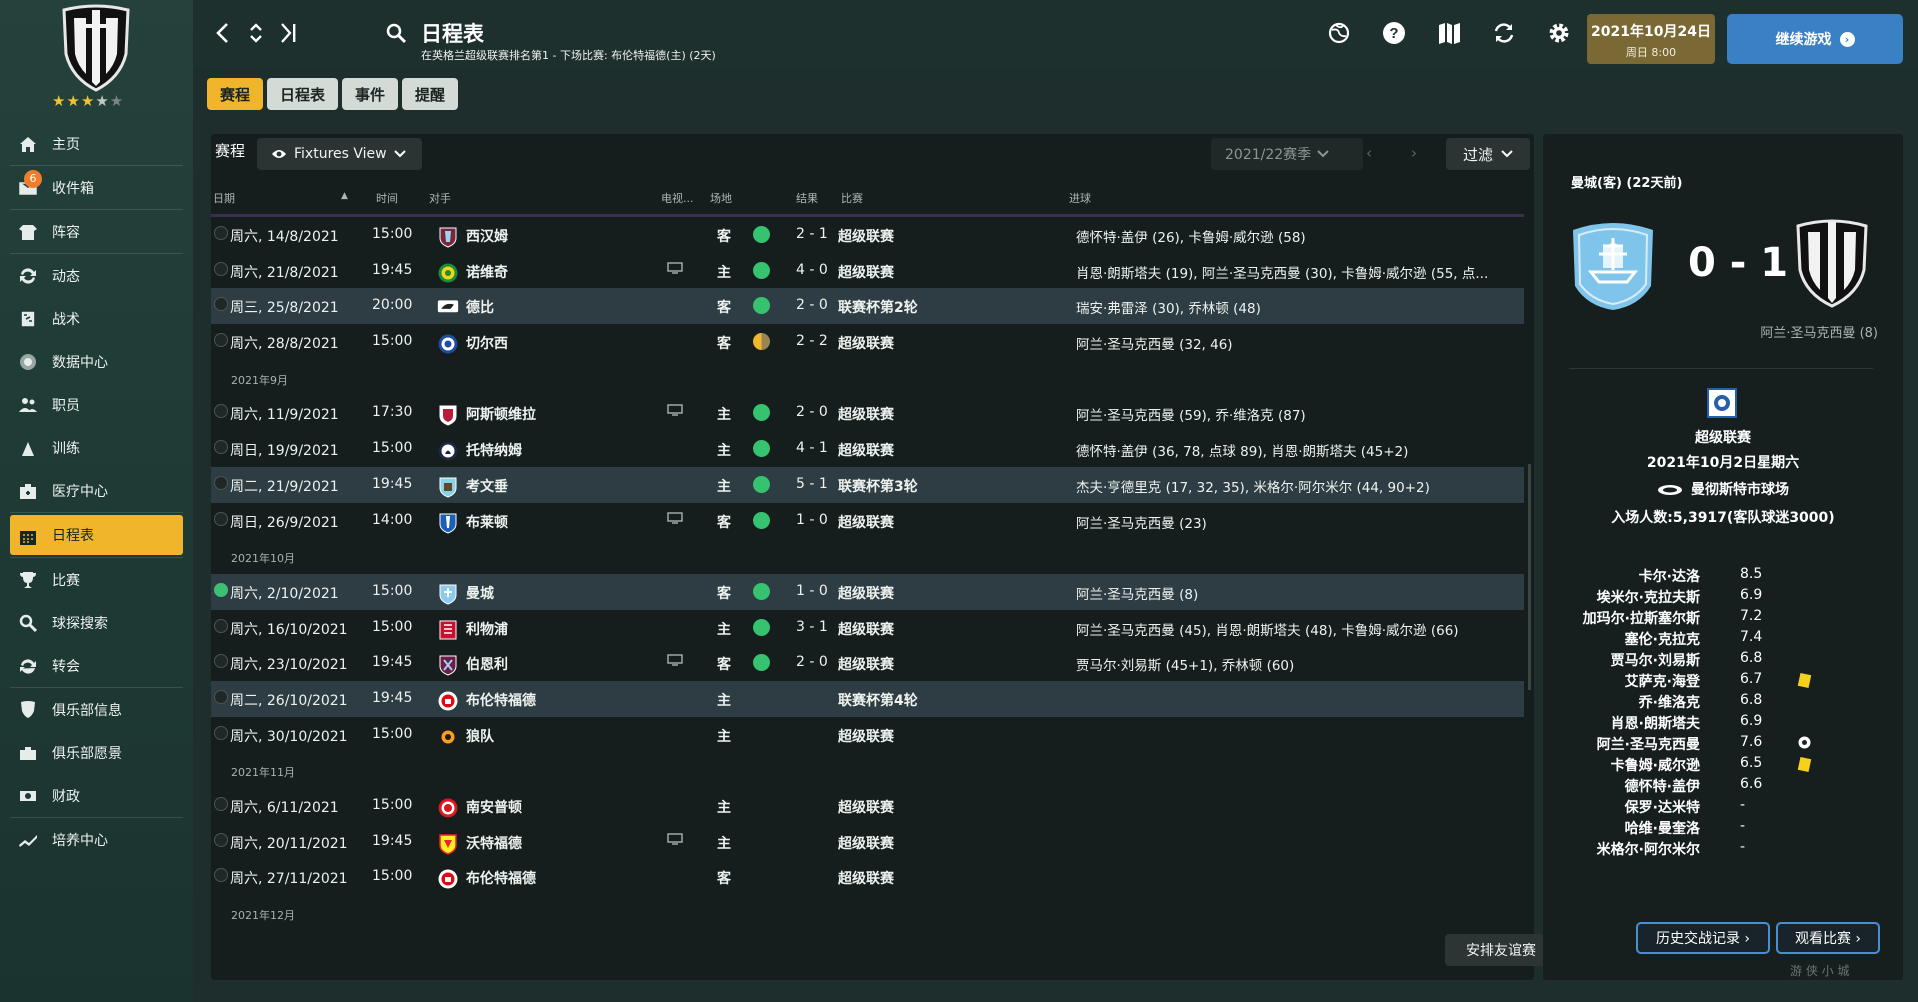  I want to click on fixture-score: 4 - 0, so click(812, 270).